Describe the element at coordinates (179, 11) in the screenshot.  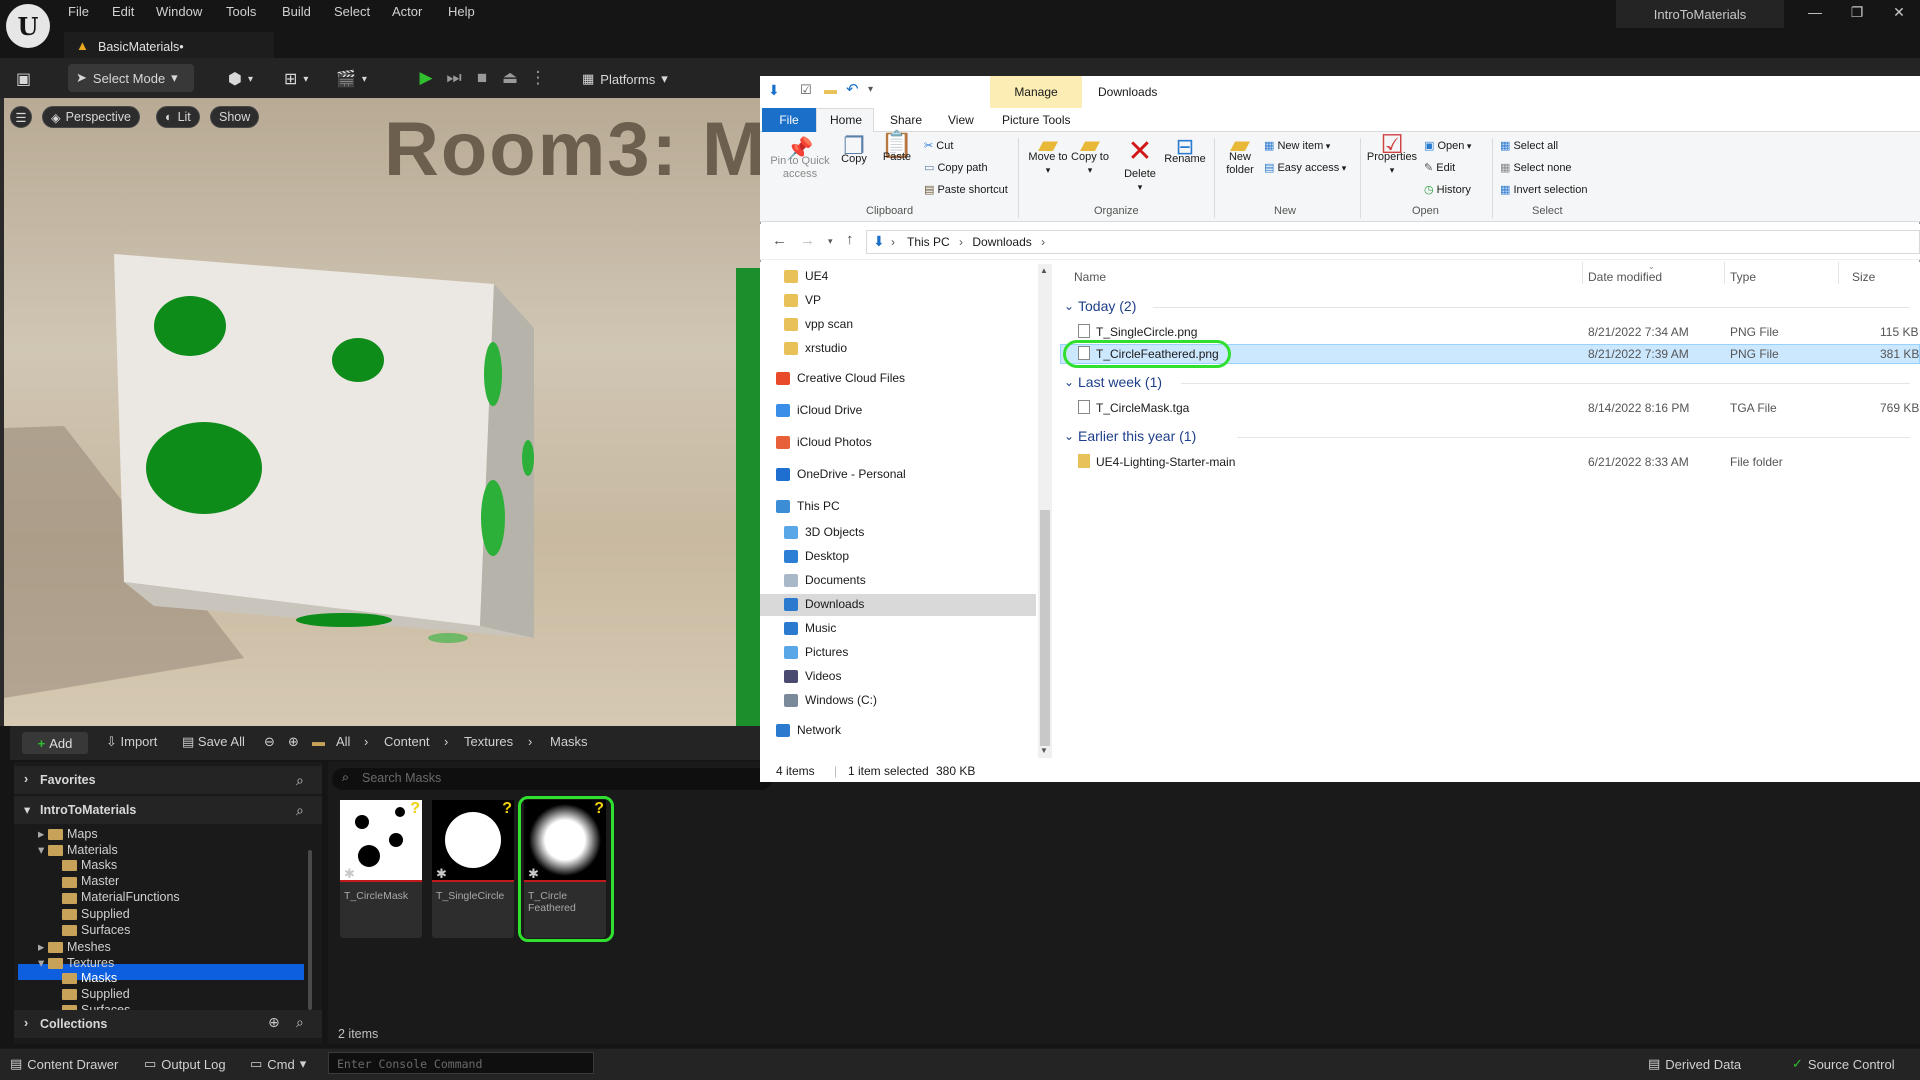
I see `menu-window: Window` at that location.